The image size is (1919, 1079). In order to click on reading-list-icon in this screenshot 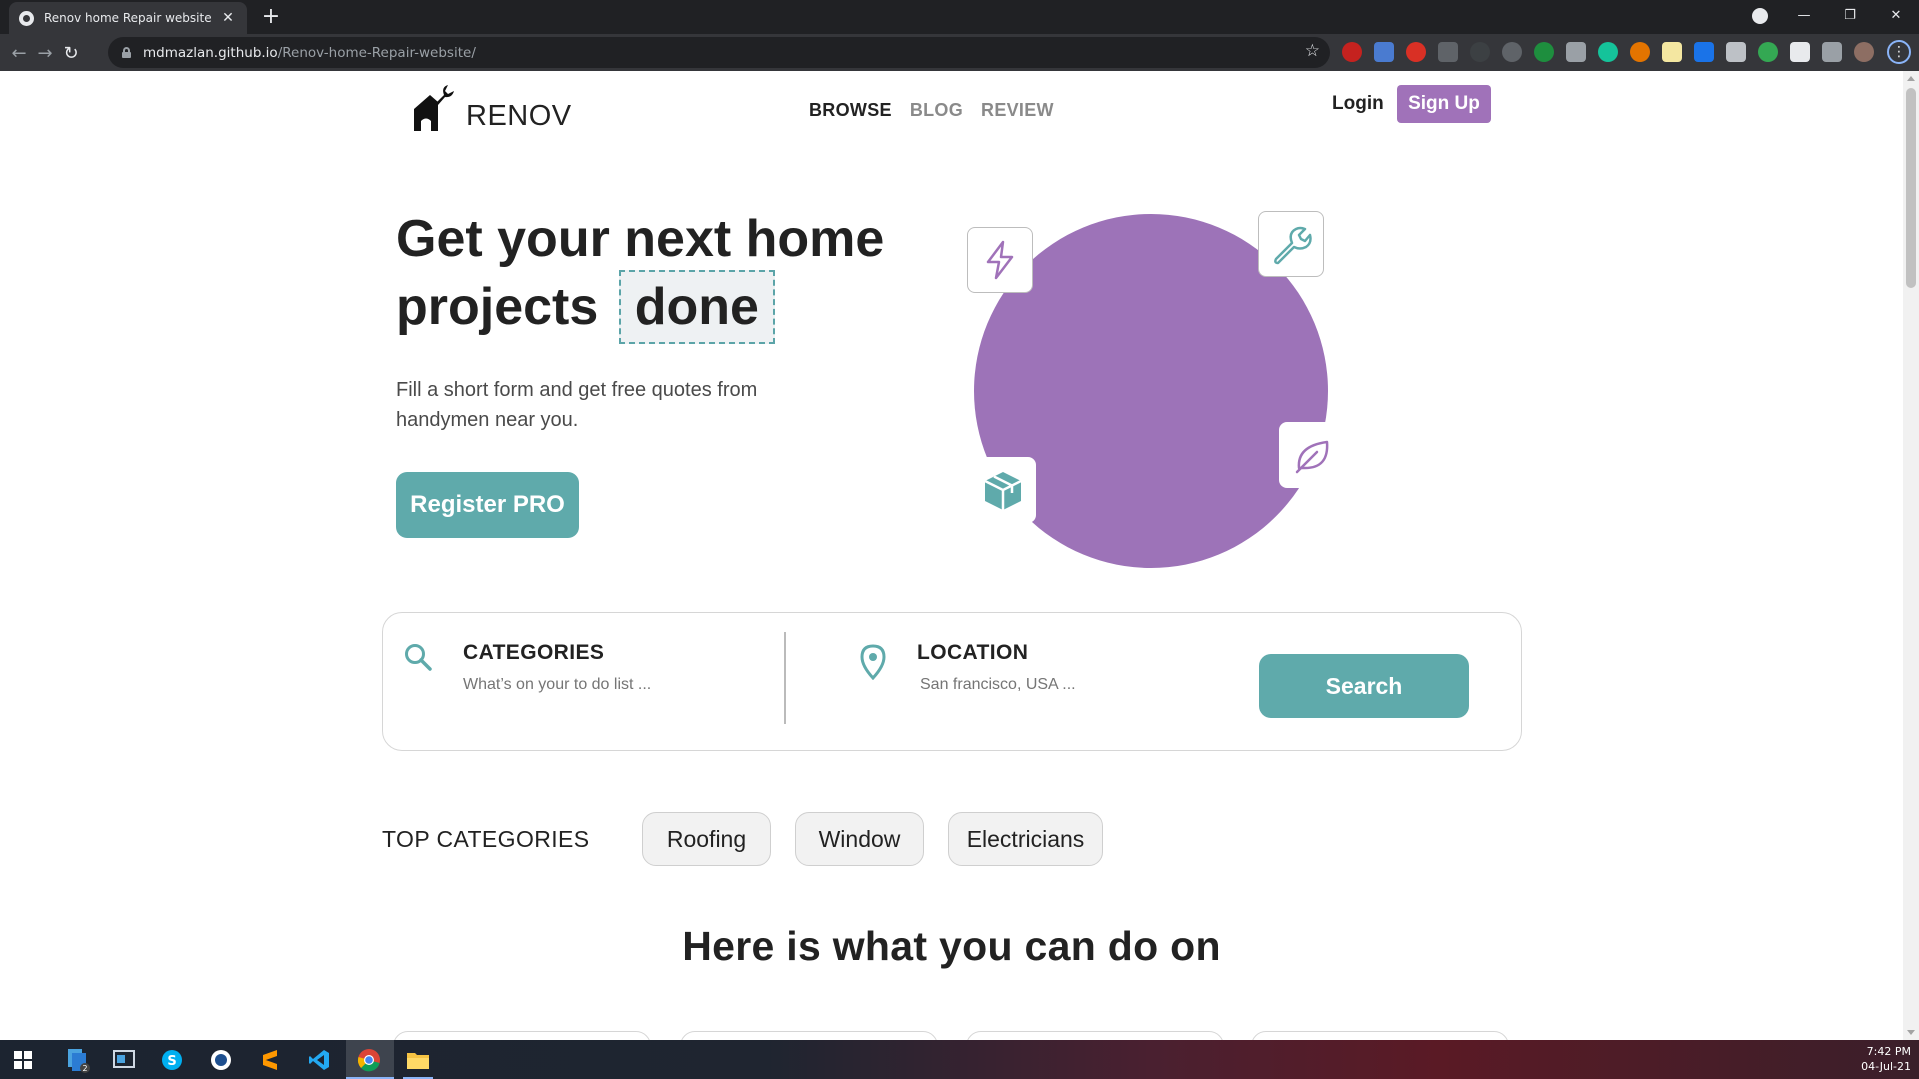, I will do `click(1832, 52)`.